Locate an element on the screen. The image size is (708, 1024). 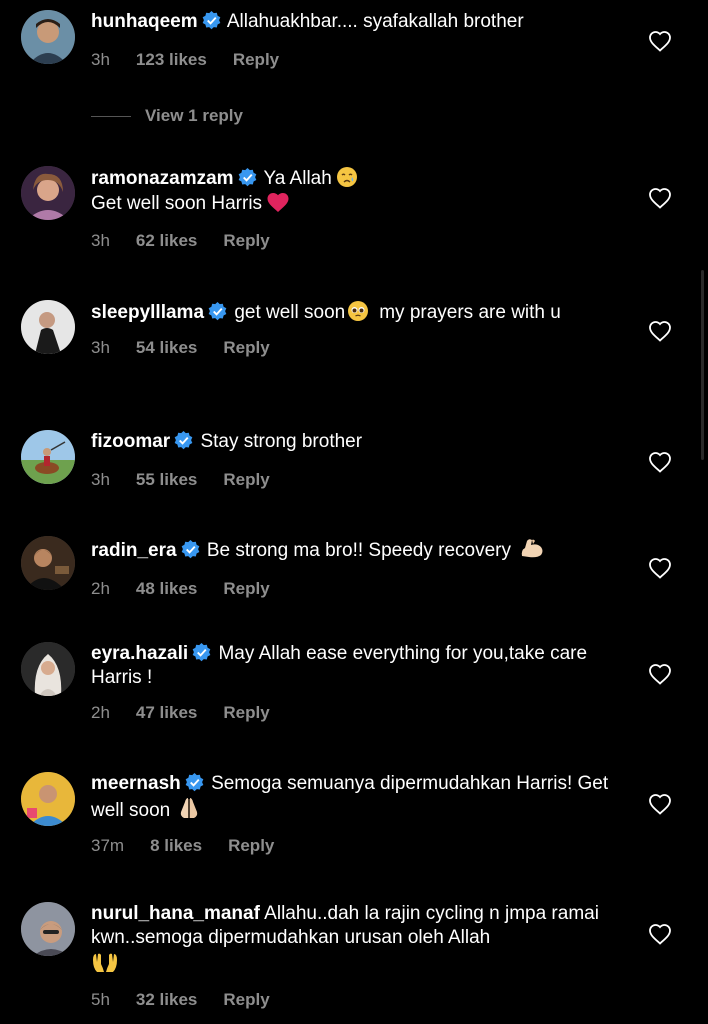
likes-count: 8 likes is located at coordinates (176, 846).